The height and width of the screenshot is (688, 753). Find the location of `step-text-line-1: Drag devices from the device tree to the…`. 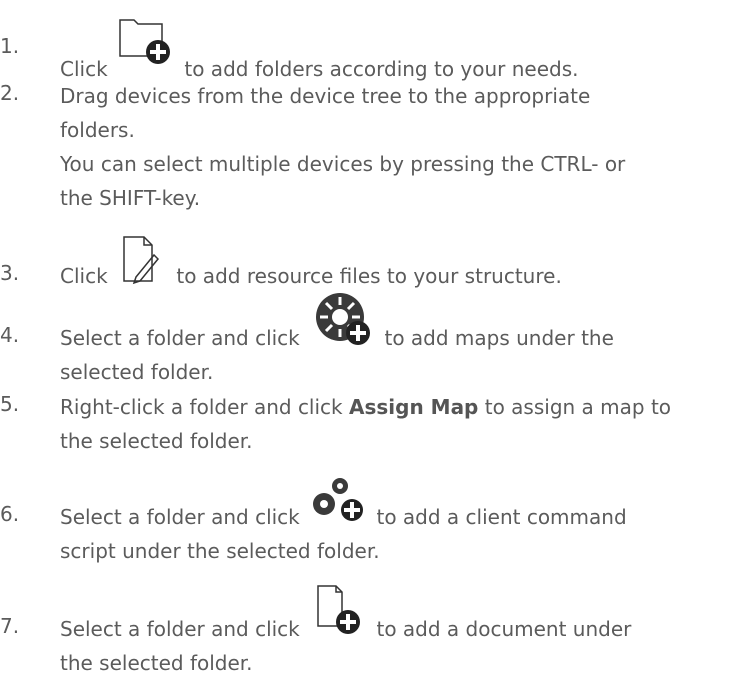

step-text-line-1: Drag devices from the device tree to the… is located at coordinates (325, 96).